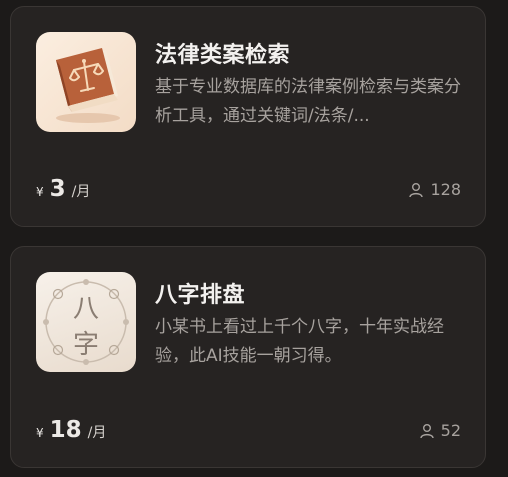 The image size is (508, 477). Describe the element at coordinates (445, 189) in the screenshot. I see `user-count-value: 128` at that location.